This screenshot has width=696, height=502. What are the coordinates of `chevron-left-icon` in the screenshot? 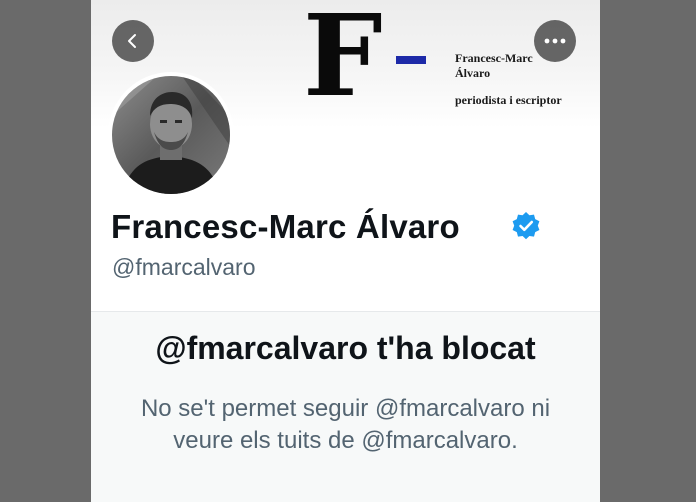 It's located at (132, 41).